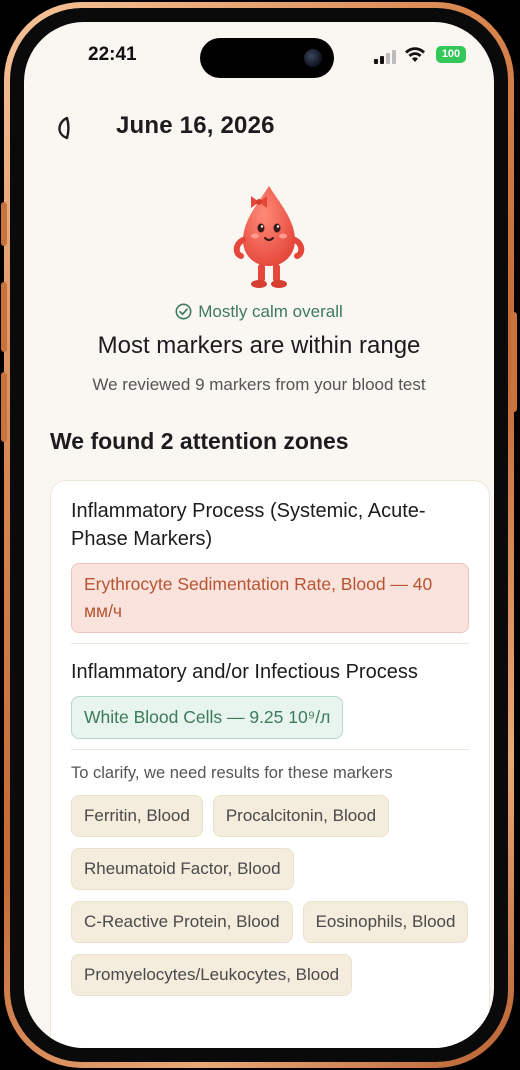 Image resolution: width=520 pixels, height=1070 pixels. What do you see at coordinates (4, 407) in the screenshot?
I see `volume-down-button` at bounding box center [4, 407].